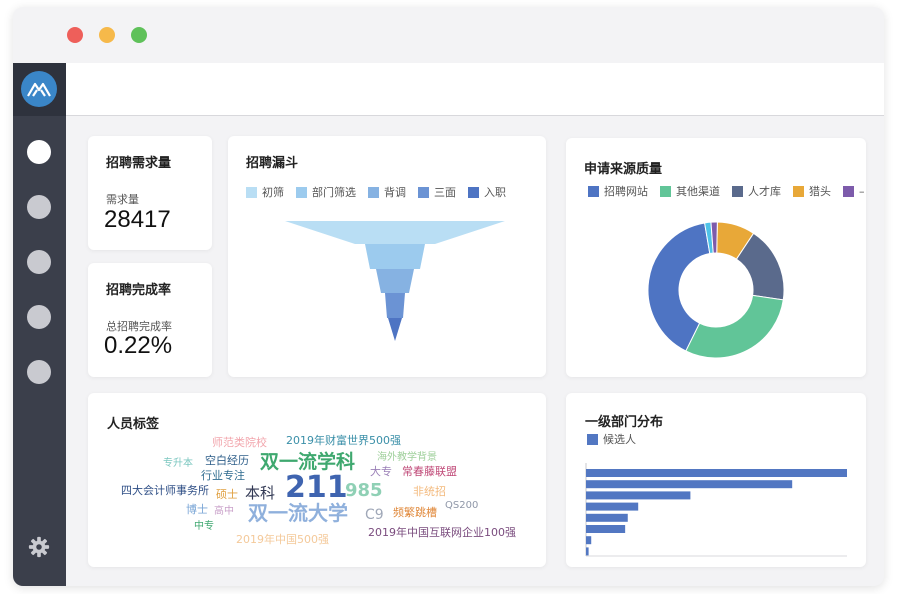 This screenshot has height=594, width=897. What do you see at coordinates (298, 513) in the screenshot?
I see `tag-word: 双一流大学` at bounding box center [298, 513].